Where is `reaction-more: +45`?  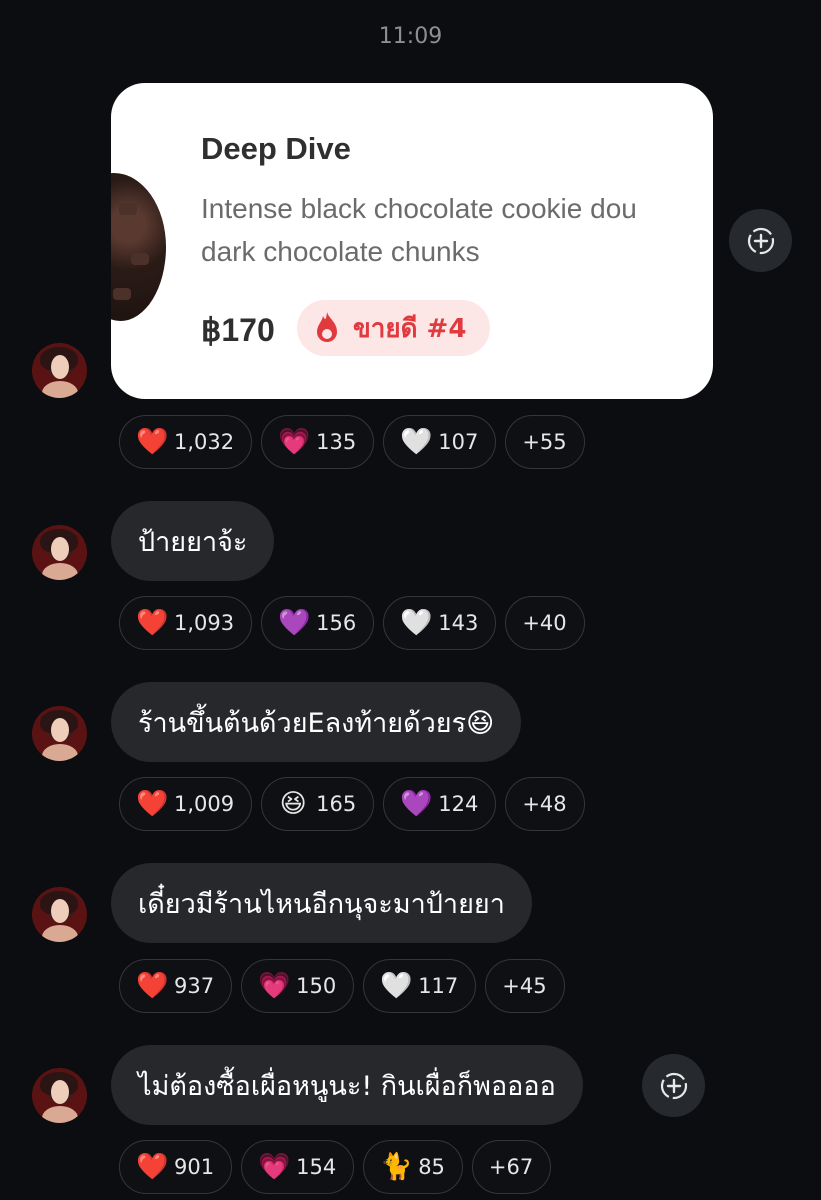
reaction-more: +45 is located at coordinates (525, 986).